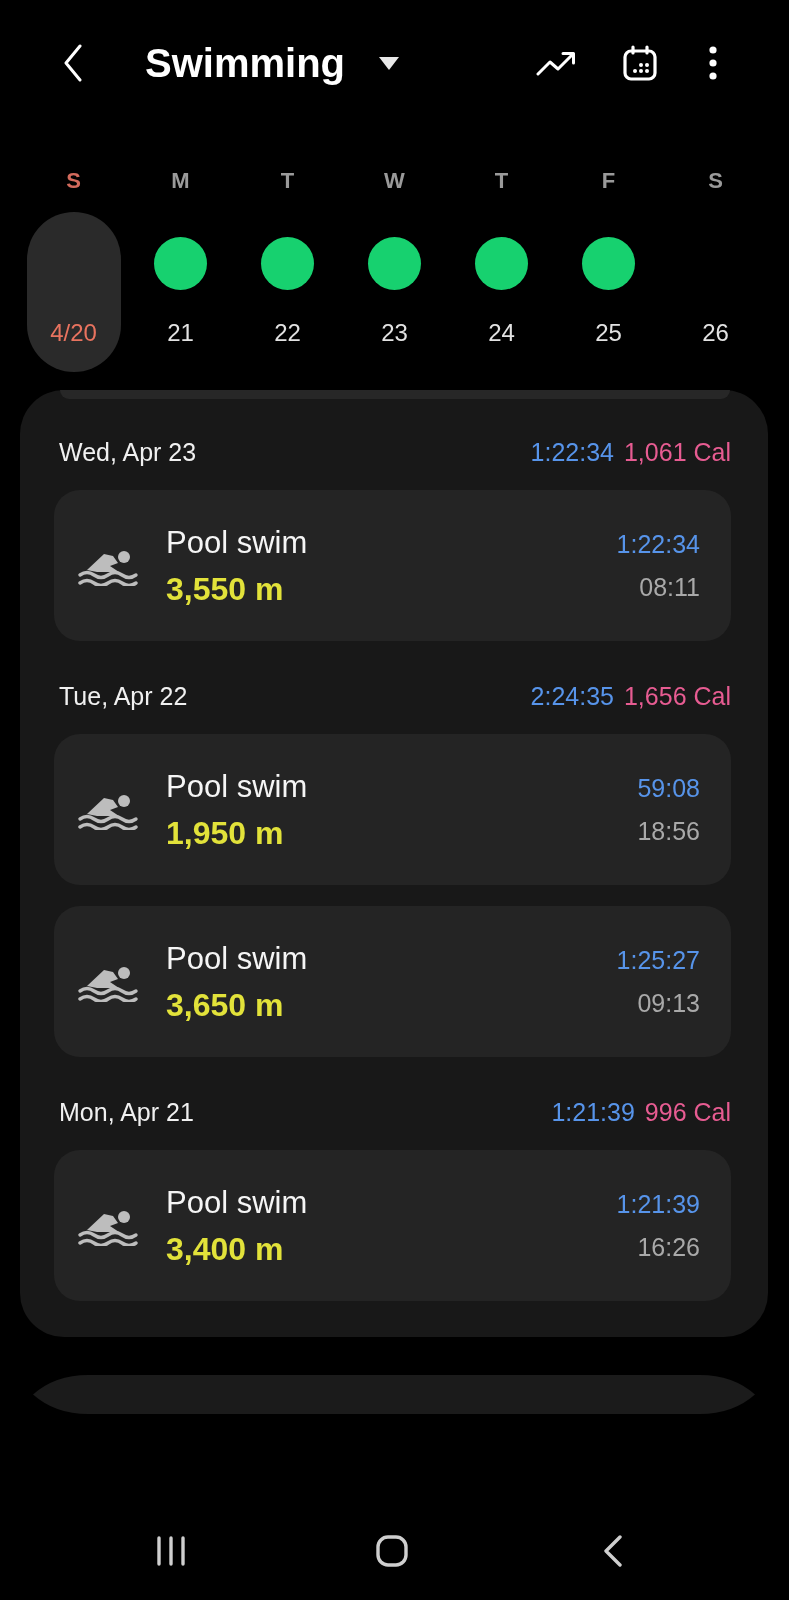 This screenshot has width=789, height=1600. I want to click on workout-start-time: 08:11, so click(669, 587).